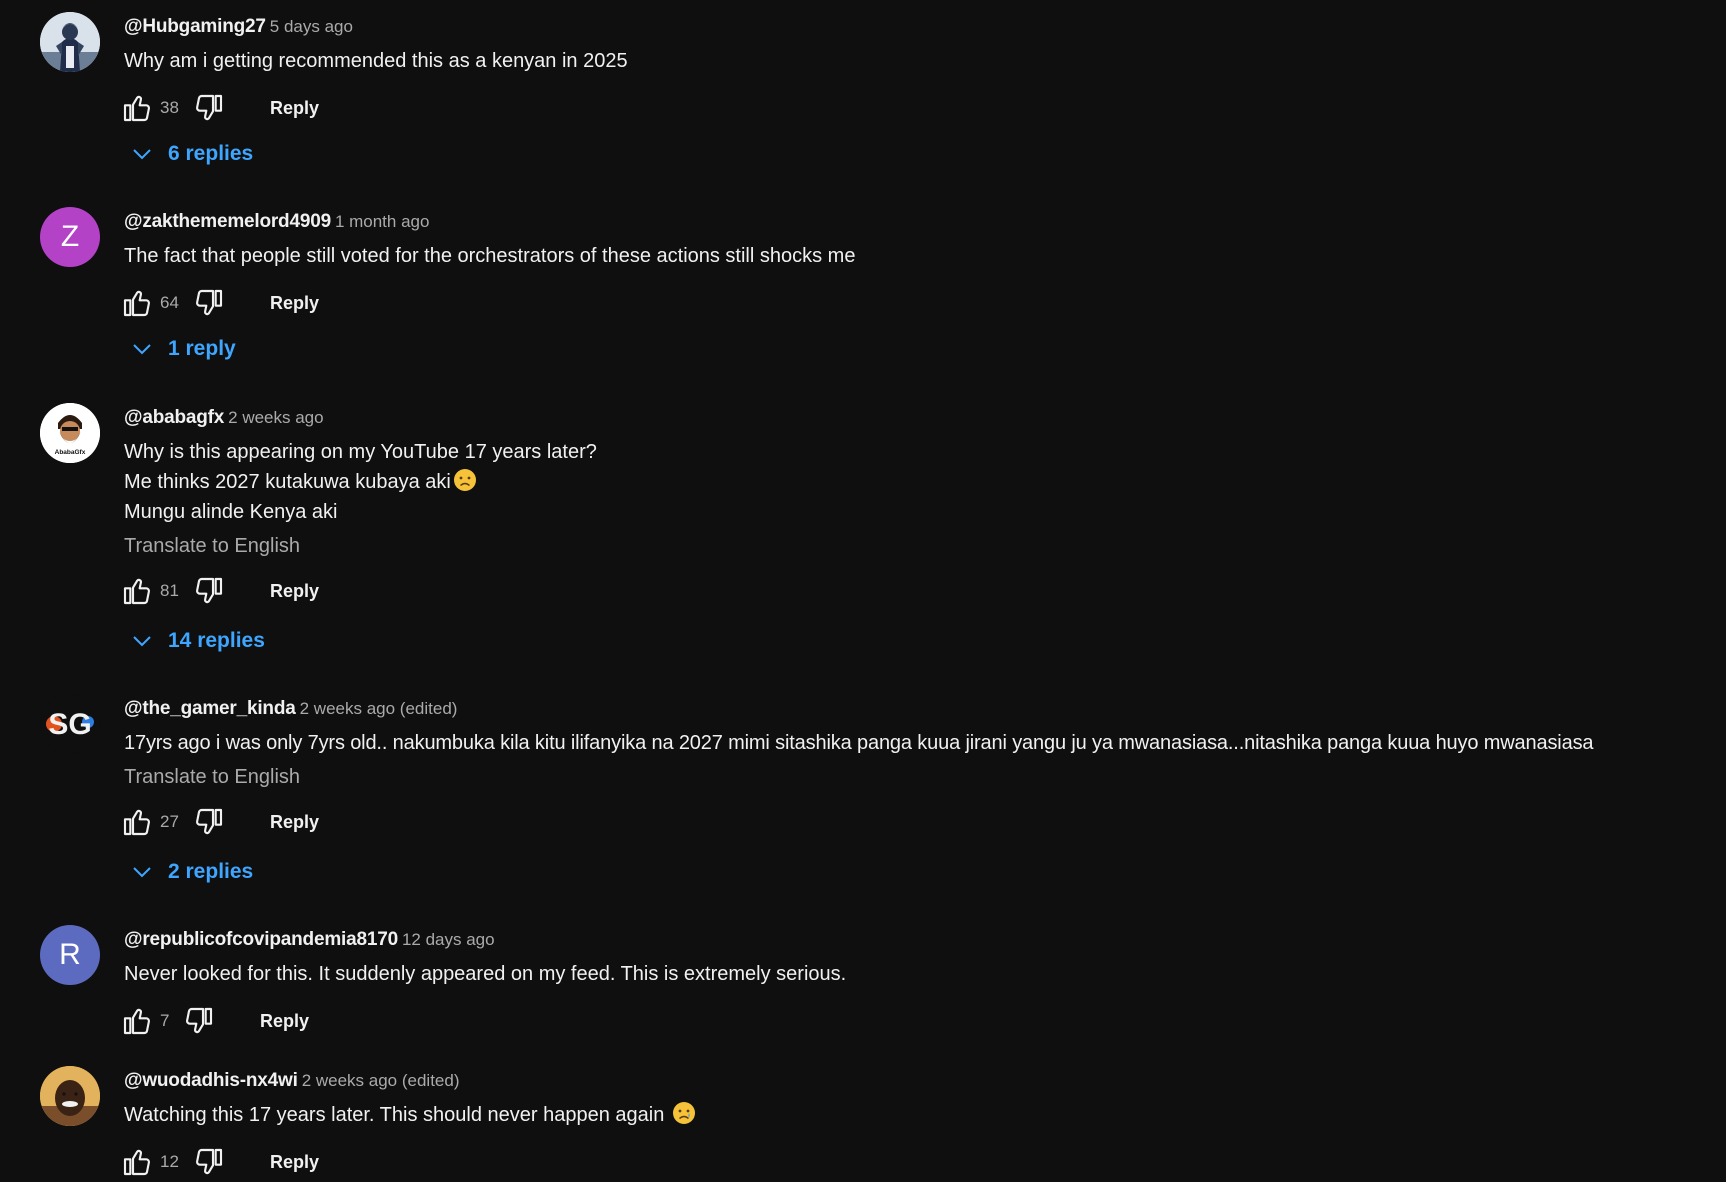  I want to click on replies-count: 1 reply, so click(202, 348).